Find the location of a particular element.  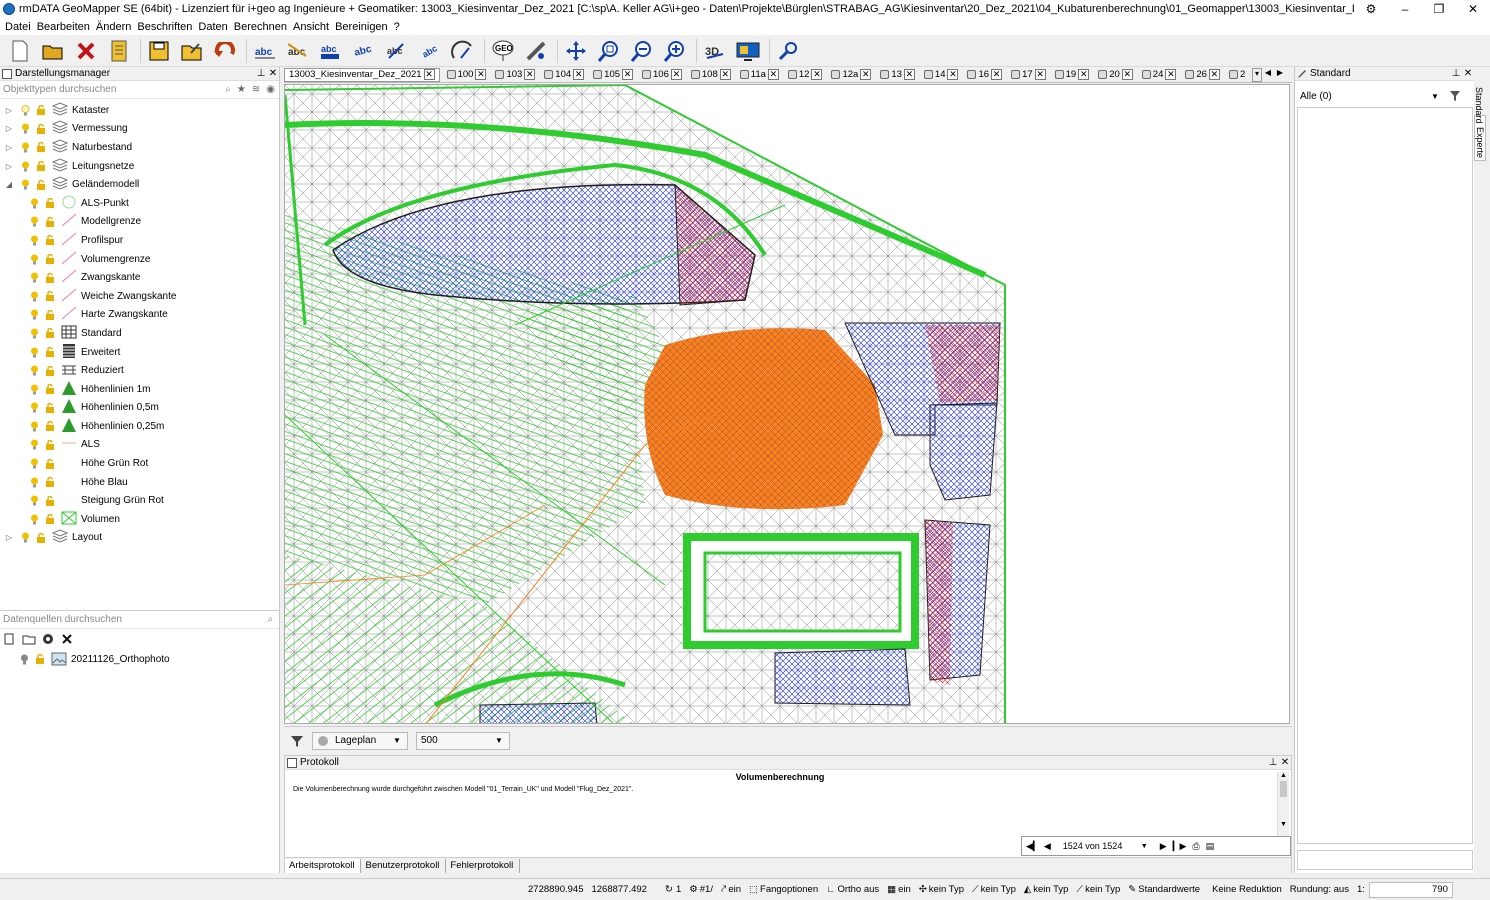

tree-item-höhenlinien-0-25m: Höhenlinien 0,25m is located at coordinates (139, 426).